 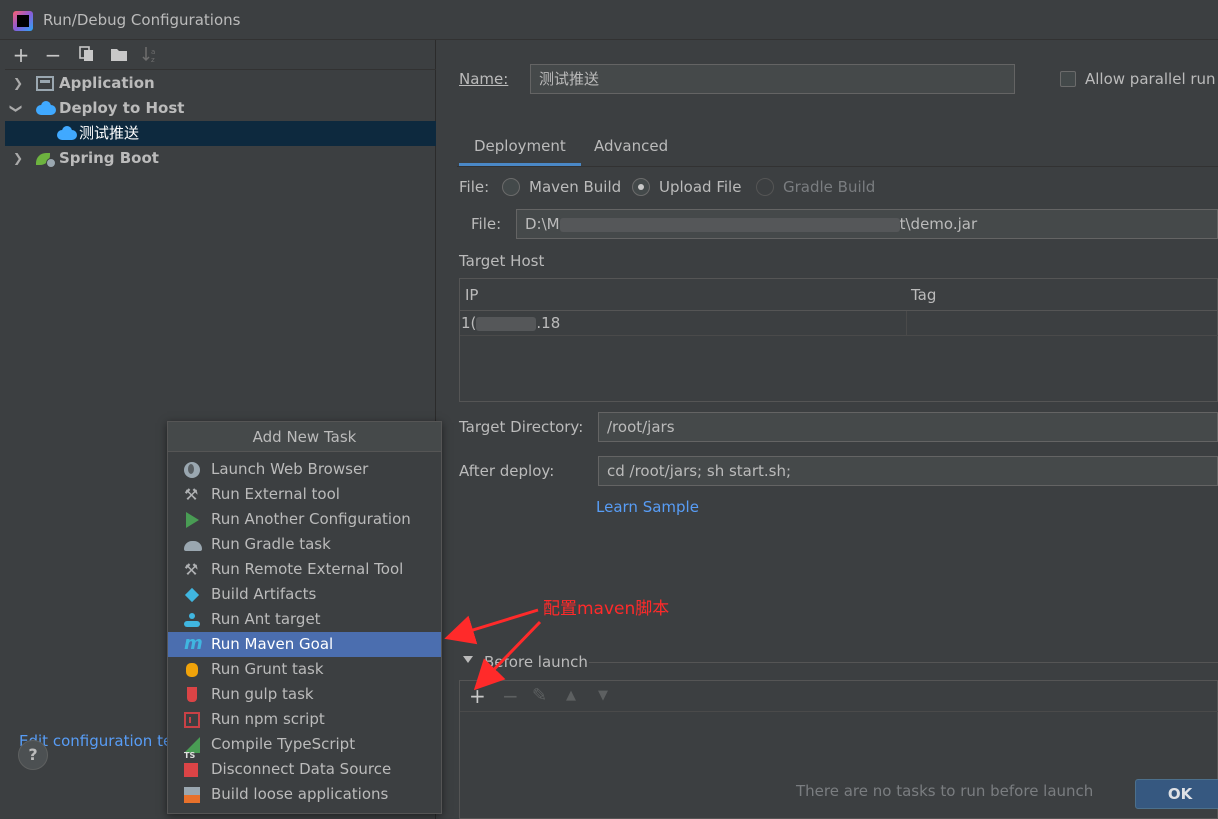 I want to click on annotation-arrows, so click(x=493, y=649).